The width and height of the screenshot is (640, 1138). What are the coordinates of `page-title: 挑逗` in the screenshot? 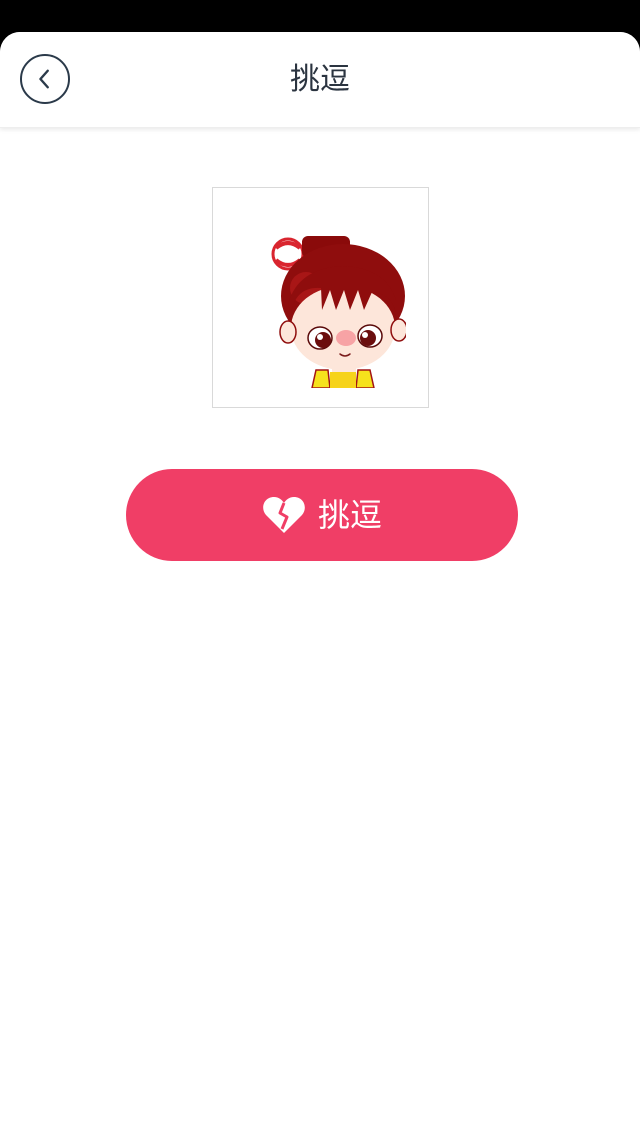 It's located at (320, 79).